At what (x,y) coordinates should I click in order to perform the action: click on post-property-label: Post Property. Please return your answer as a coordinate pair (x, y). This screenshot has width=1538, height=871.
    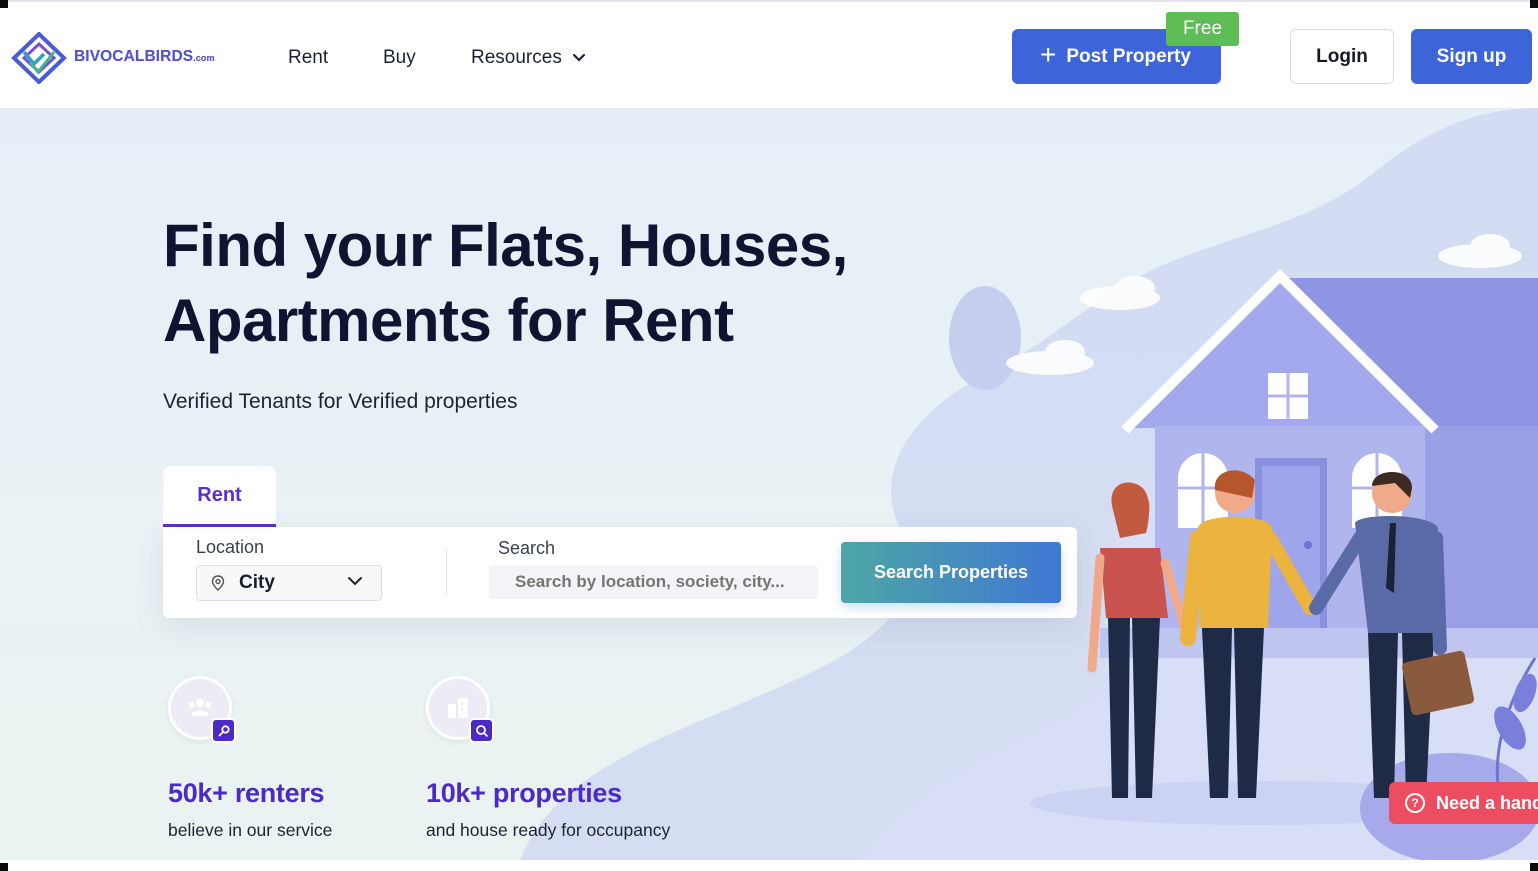
    Looking at the image, I should click on (1128, 56).